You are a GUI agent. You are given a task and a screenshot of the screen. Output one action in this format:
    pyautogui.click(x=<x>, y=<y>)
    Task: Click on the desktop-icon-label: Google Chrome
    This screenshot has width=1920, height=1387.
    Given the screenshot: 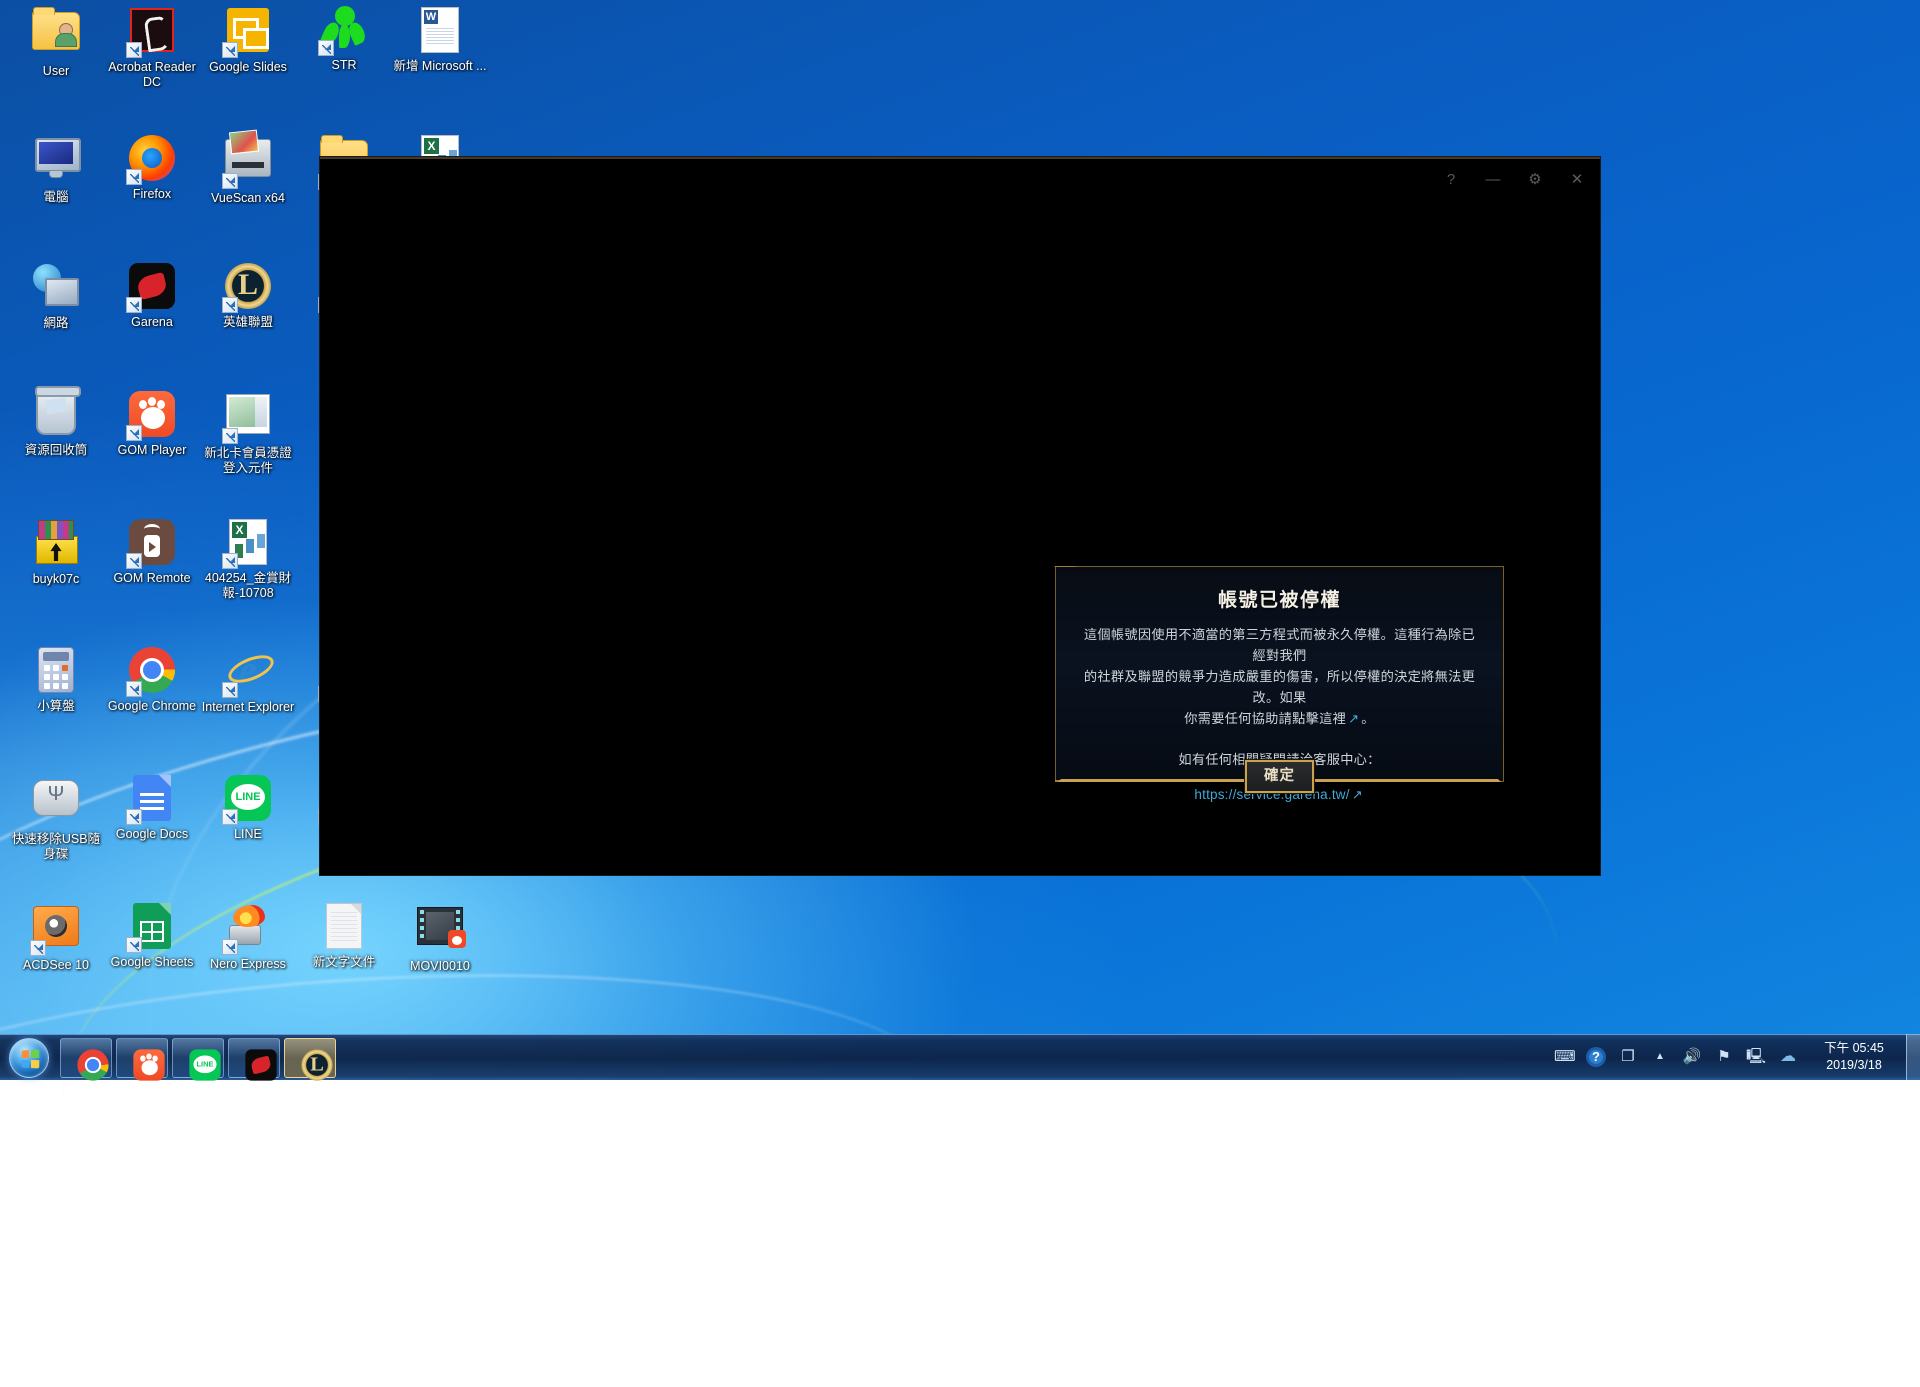 What is the action you would take?
    pyautogui.click(x=152, y=706)
    